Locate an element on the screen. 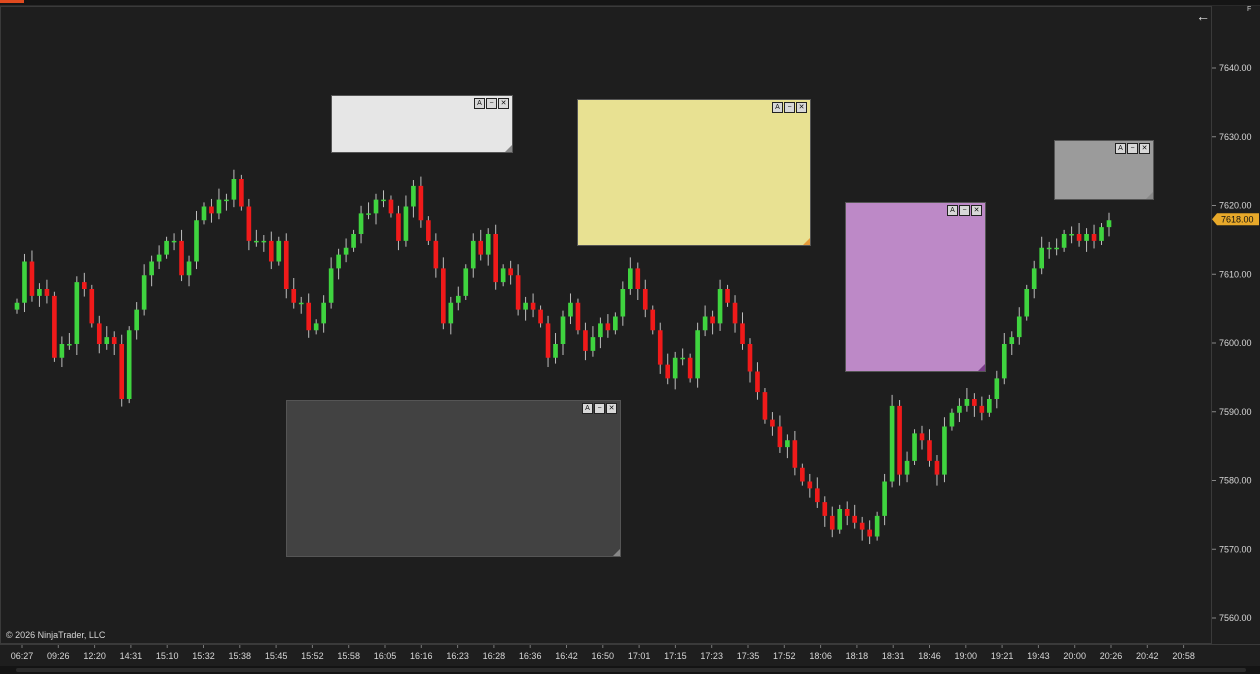 Image resolution: width=1260 pixels, height=674 pixels. time-label: 16:05 is located at coordinates (385, 656).